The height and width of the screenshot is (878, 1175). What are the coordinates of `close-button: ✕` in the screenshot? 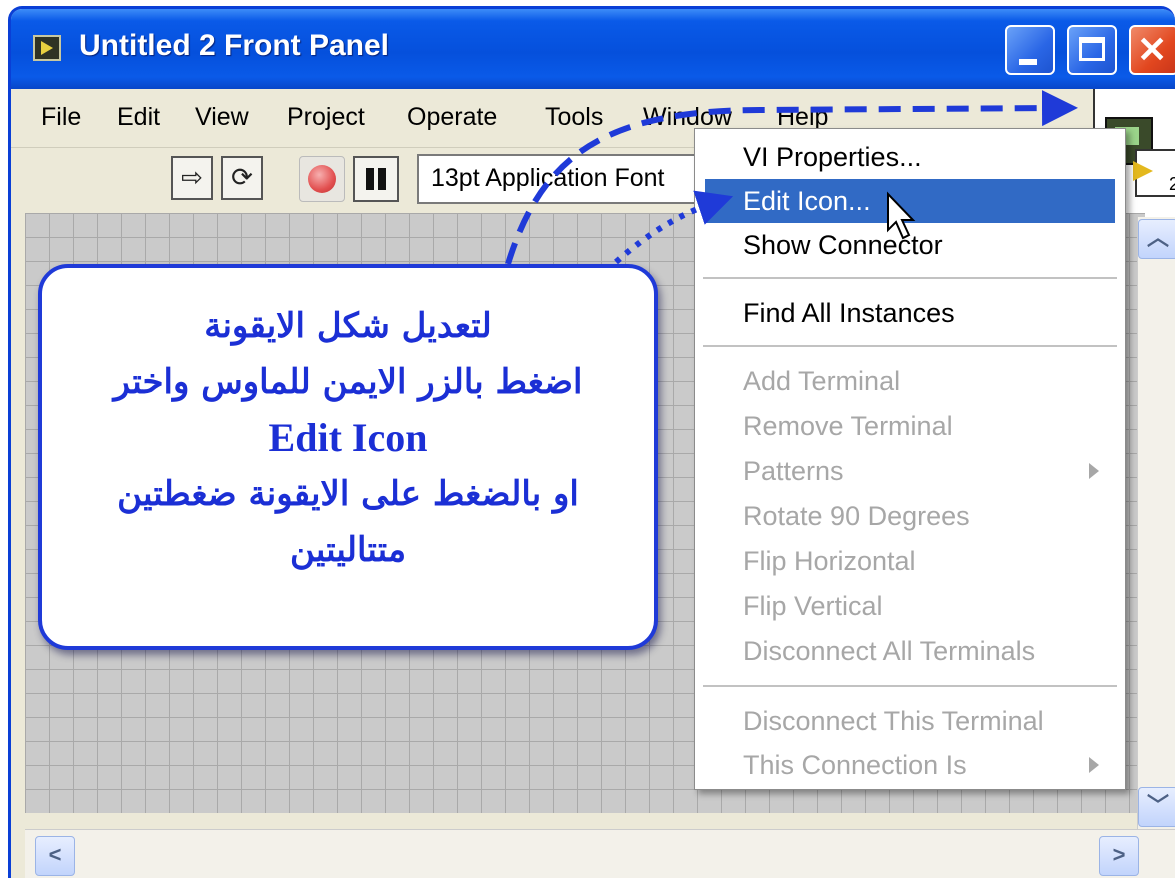 It's located at (1152, 50).